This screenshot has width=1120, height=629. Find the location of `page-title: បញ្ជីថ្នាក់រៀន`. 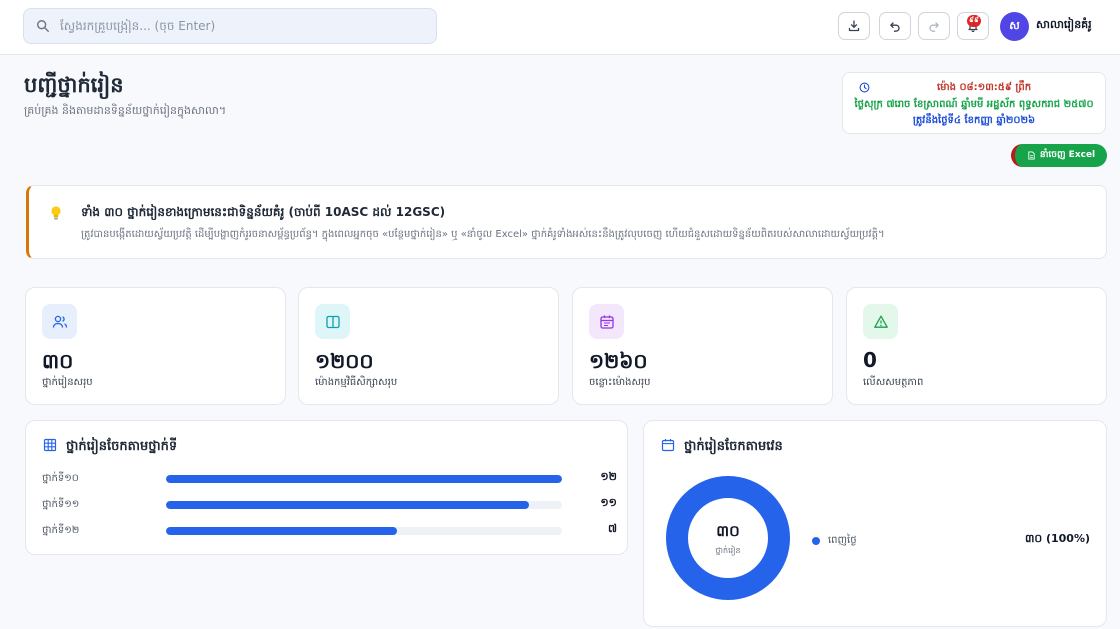

page-title: បញ្ជីថ្នាក់រៀន is located at coordinates (74, 85).